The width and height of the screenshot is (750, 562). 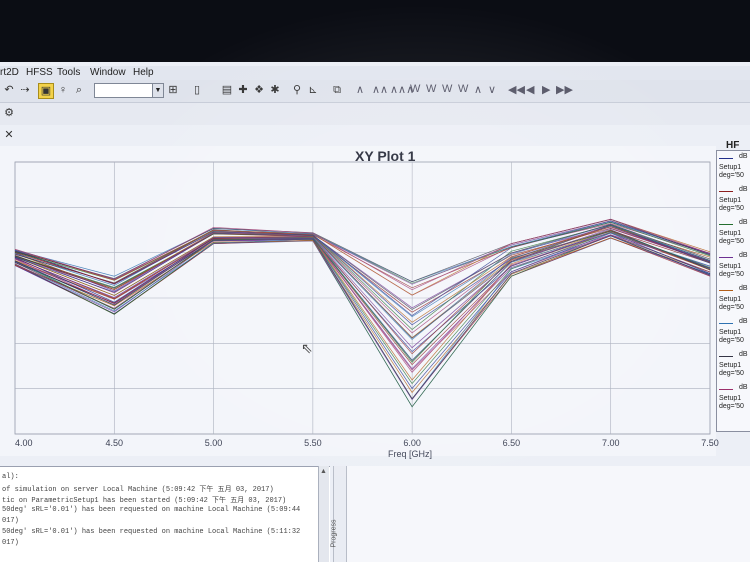 What do you see at coordinates (307, 348) in the screenshot?
I see `mouse-cursor-icon: ⇖` at bounding box center [307, 348].